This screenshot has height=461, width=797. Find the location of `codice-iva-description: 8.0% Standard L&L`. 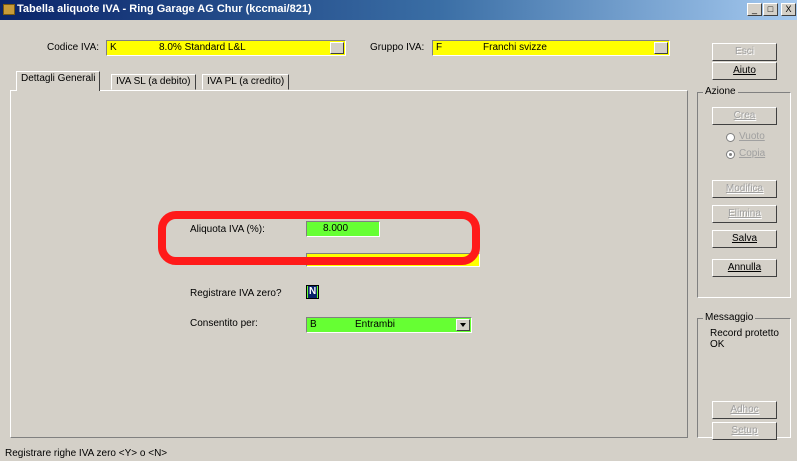

codice-iva-description: 8.0% Standard L&L is located at coordinates (202, 47).